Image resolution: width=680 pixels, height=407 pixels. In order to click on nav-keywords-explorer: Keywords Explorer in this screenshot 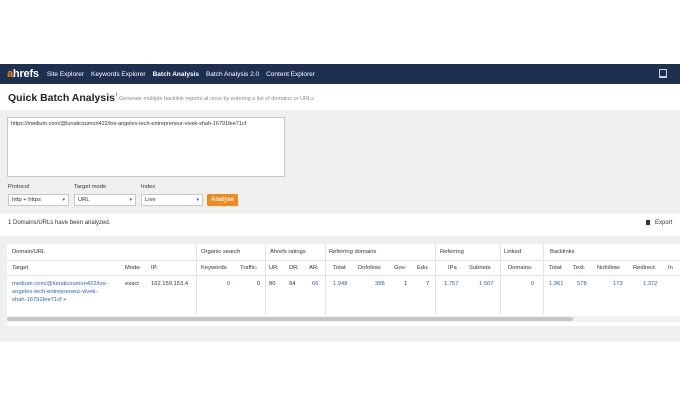, I will do `click(118, 74)`.